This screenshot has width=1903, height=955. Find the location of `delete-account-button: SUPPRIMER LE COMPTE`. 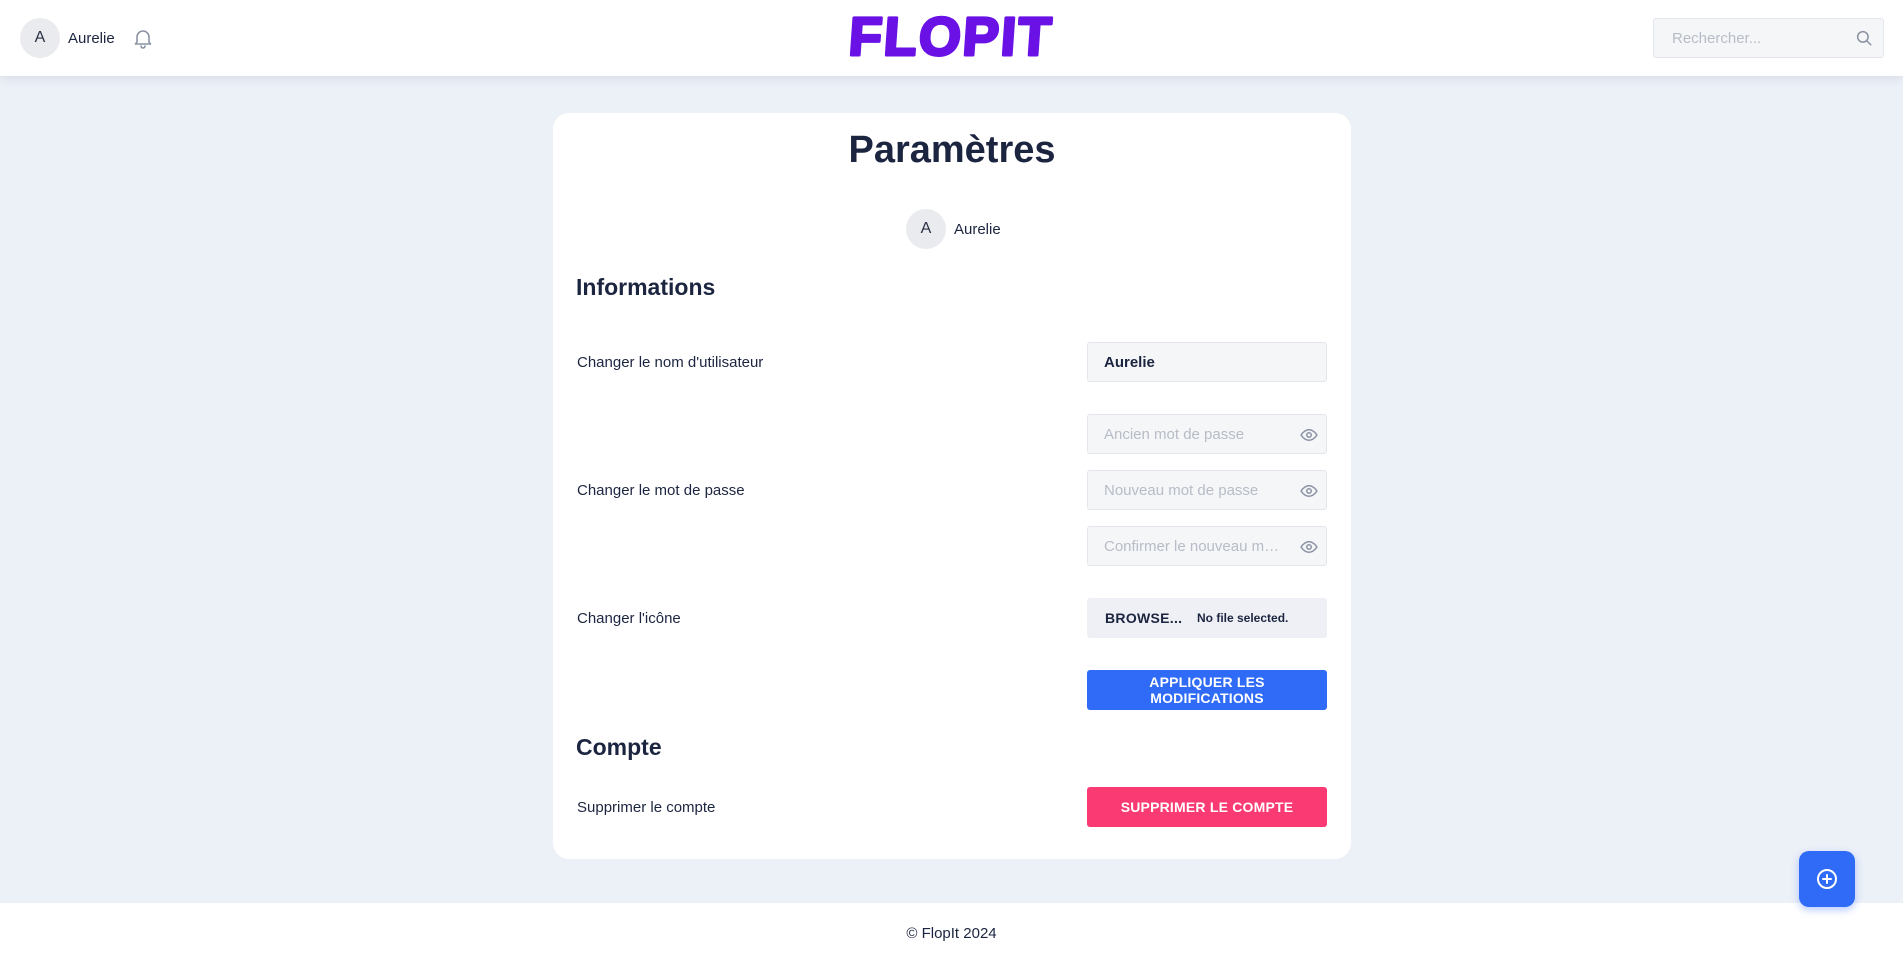

delete-account-button: SUPPRIMER LE COMPTE is located at coordinates (1207, 807).